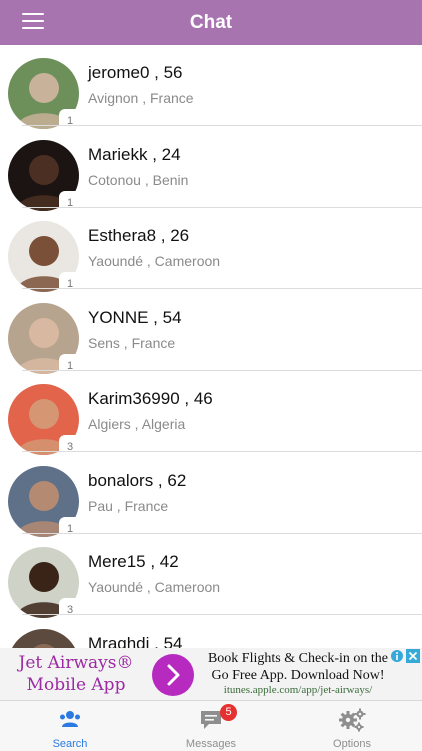 This screenshot has width=422, height=751. What do you see at coordinates (150, 398) in the screenshot?
I see `contact-name: Karim36990 , 46` at bounding box center [150, 398].